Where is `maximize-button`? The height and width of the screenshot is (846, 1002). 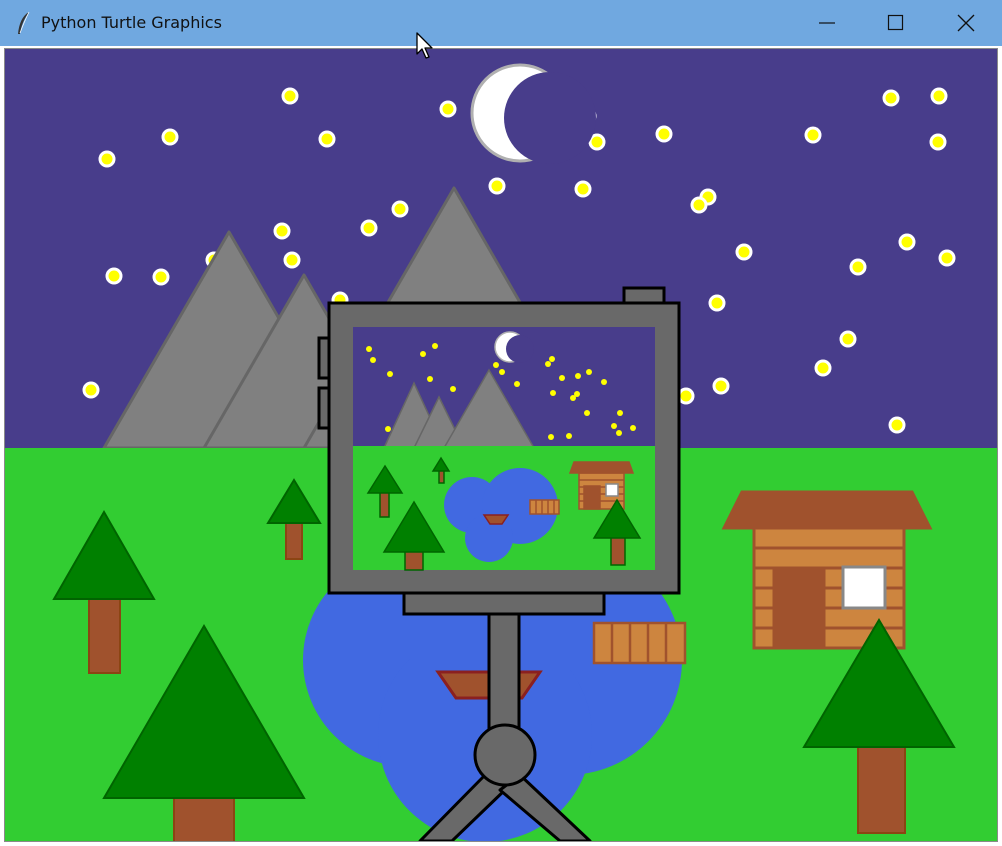
maximize-button is located at coordinates (896, 23).